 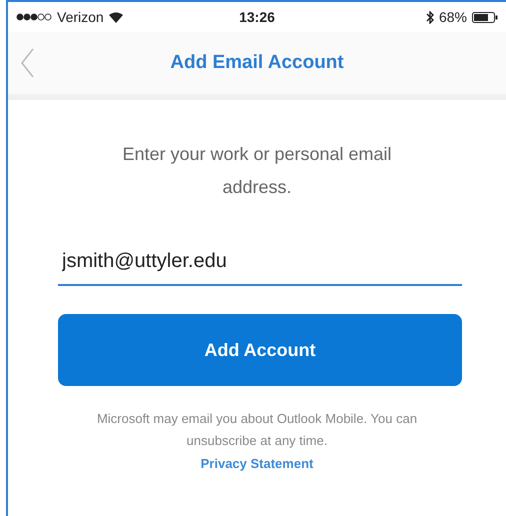 I want to click on bluetooth-icon, so click(x=430, y=17).